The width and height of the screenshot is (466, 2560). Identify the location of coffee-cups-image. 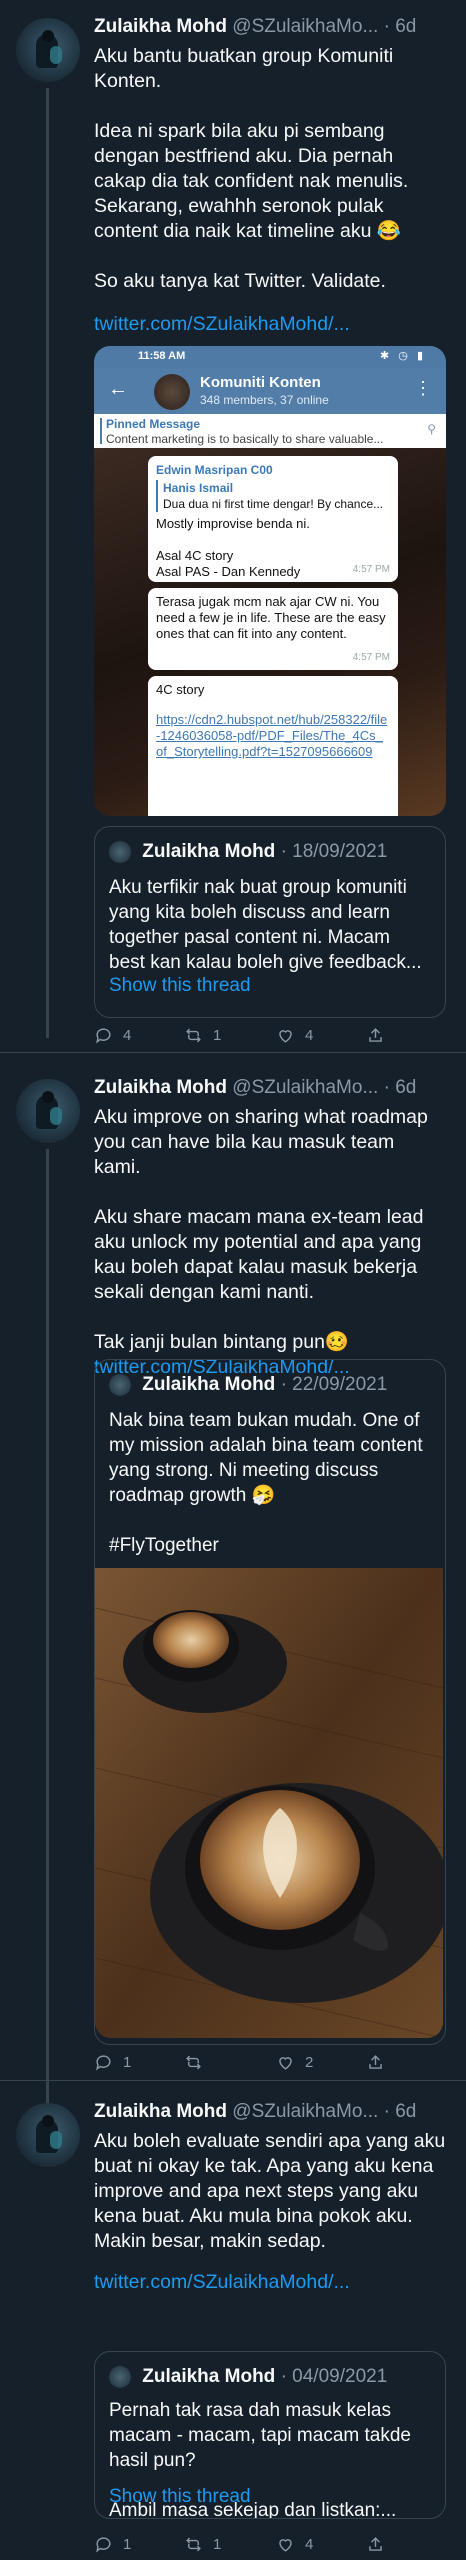
(269, 1803).